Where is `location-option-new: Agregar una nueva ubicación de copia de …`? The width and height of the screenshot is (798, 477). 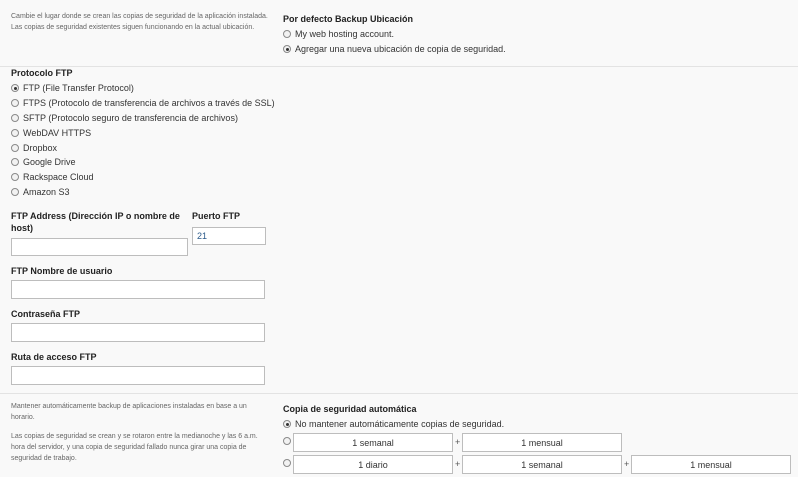 location-option-new: Agregar una nueva ubicación de copia de … is located at coordinates (394, 49).